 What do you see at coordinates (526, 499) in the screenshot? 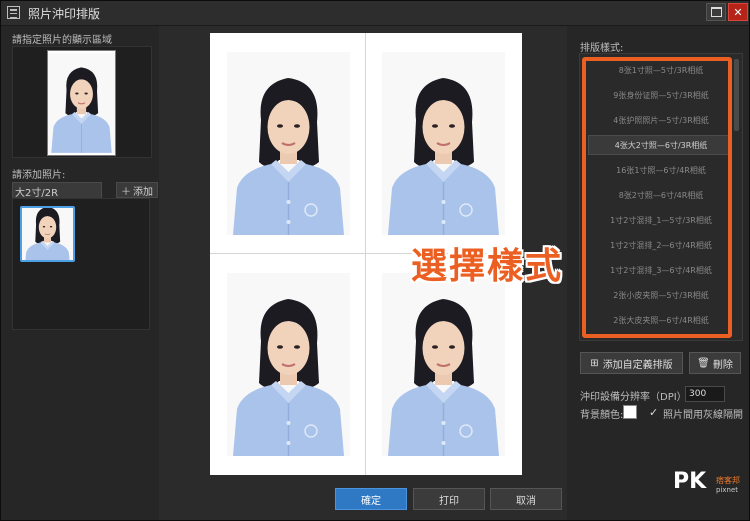
I see `cancel-button: 取消` at bounding box center [526, 499].